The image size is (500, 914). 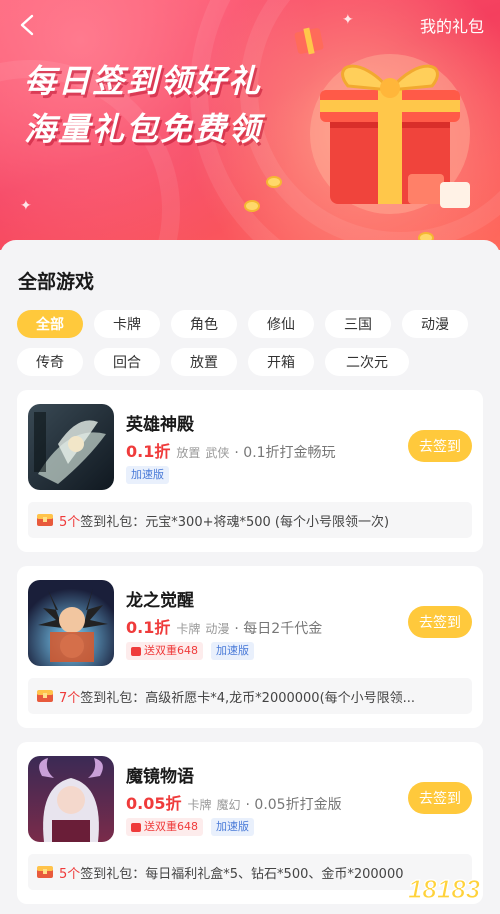 I want to click on back-arrow-icon, so click(x=27, y=25).